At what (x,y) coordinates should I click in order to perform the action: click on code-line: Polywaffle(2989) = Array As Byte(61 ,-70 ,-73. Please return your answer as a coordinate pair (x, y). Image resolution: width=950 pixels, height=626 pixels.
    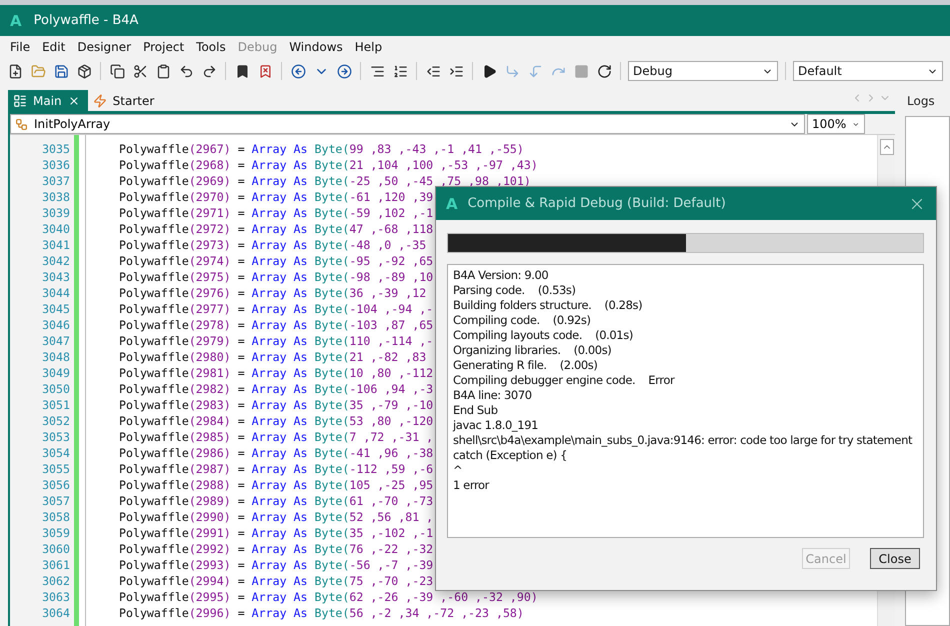
    Looking at the image, I should click on (276, 502).